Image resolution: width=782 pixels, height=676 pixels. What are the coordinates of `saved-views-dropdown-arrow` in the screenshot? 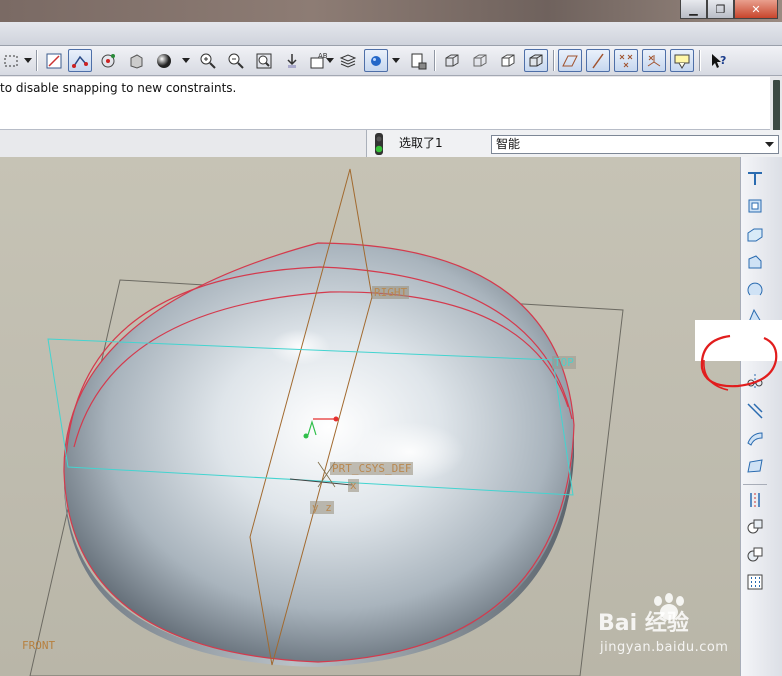 It's located at (330, 60).